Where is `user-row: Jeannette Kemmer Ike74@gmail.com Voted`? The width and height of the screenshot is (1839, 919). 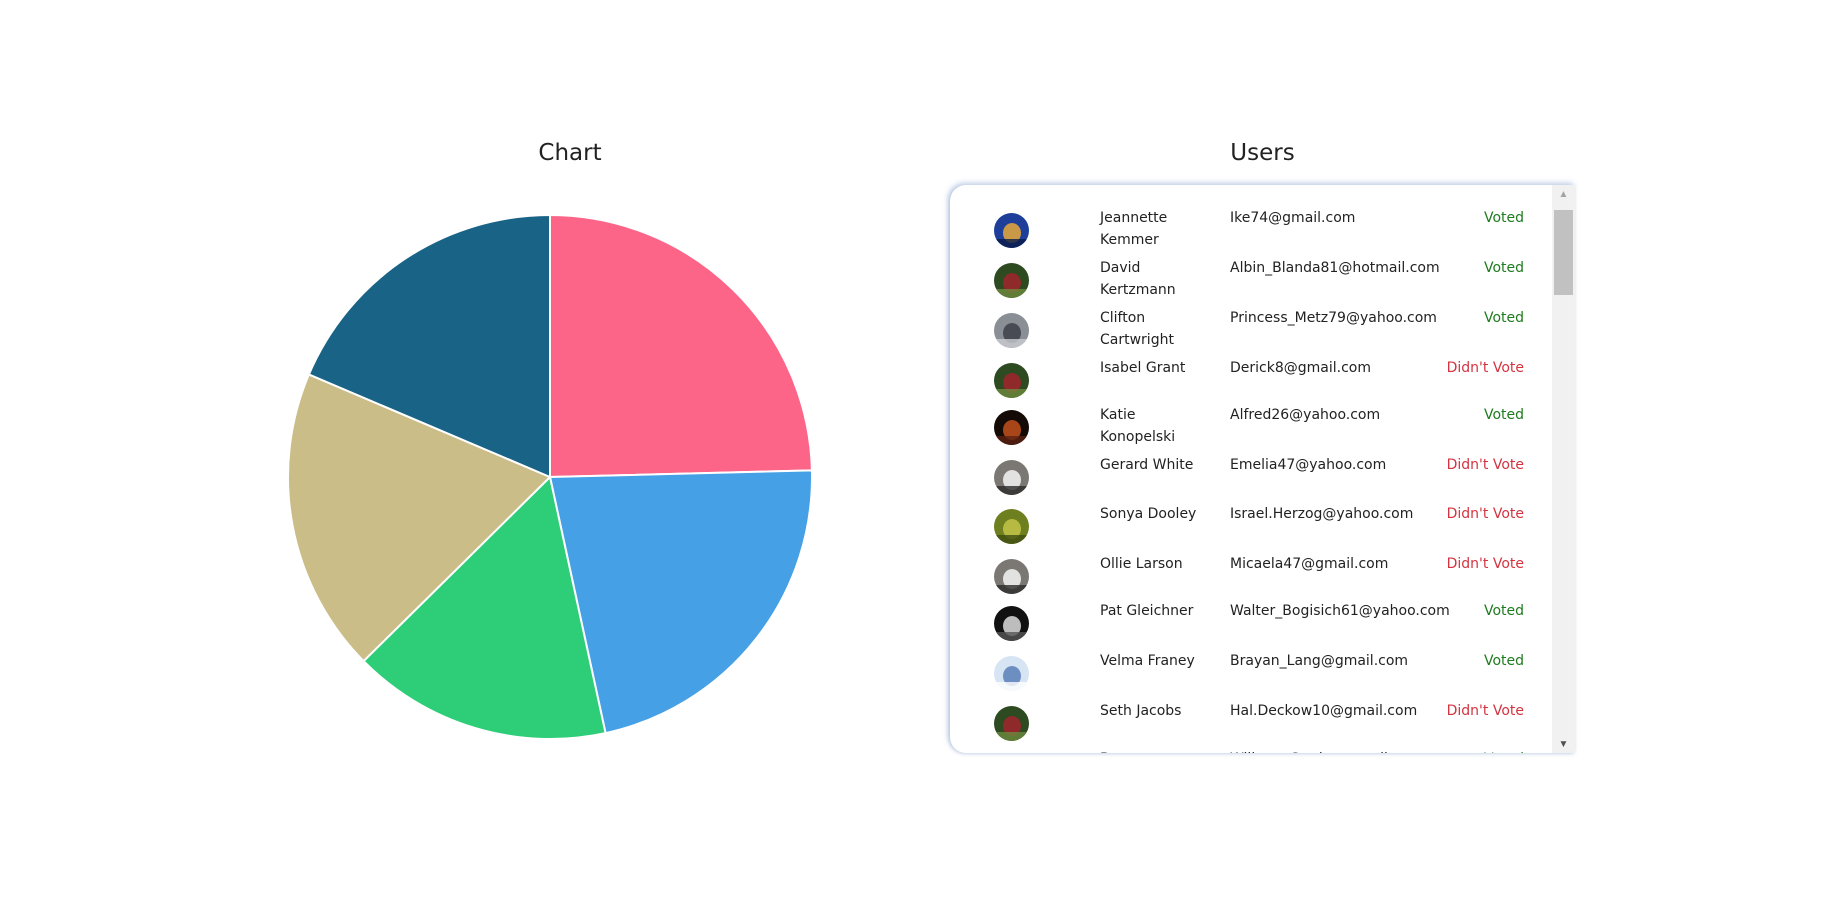 user-row: Jeannette Kemmer Ike74@gmail.com Voted is located at coordinates (1251, 231).